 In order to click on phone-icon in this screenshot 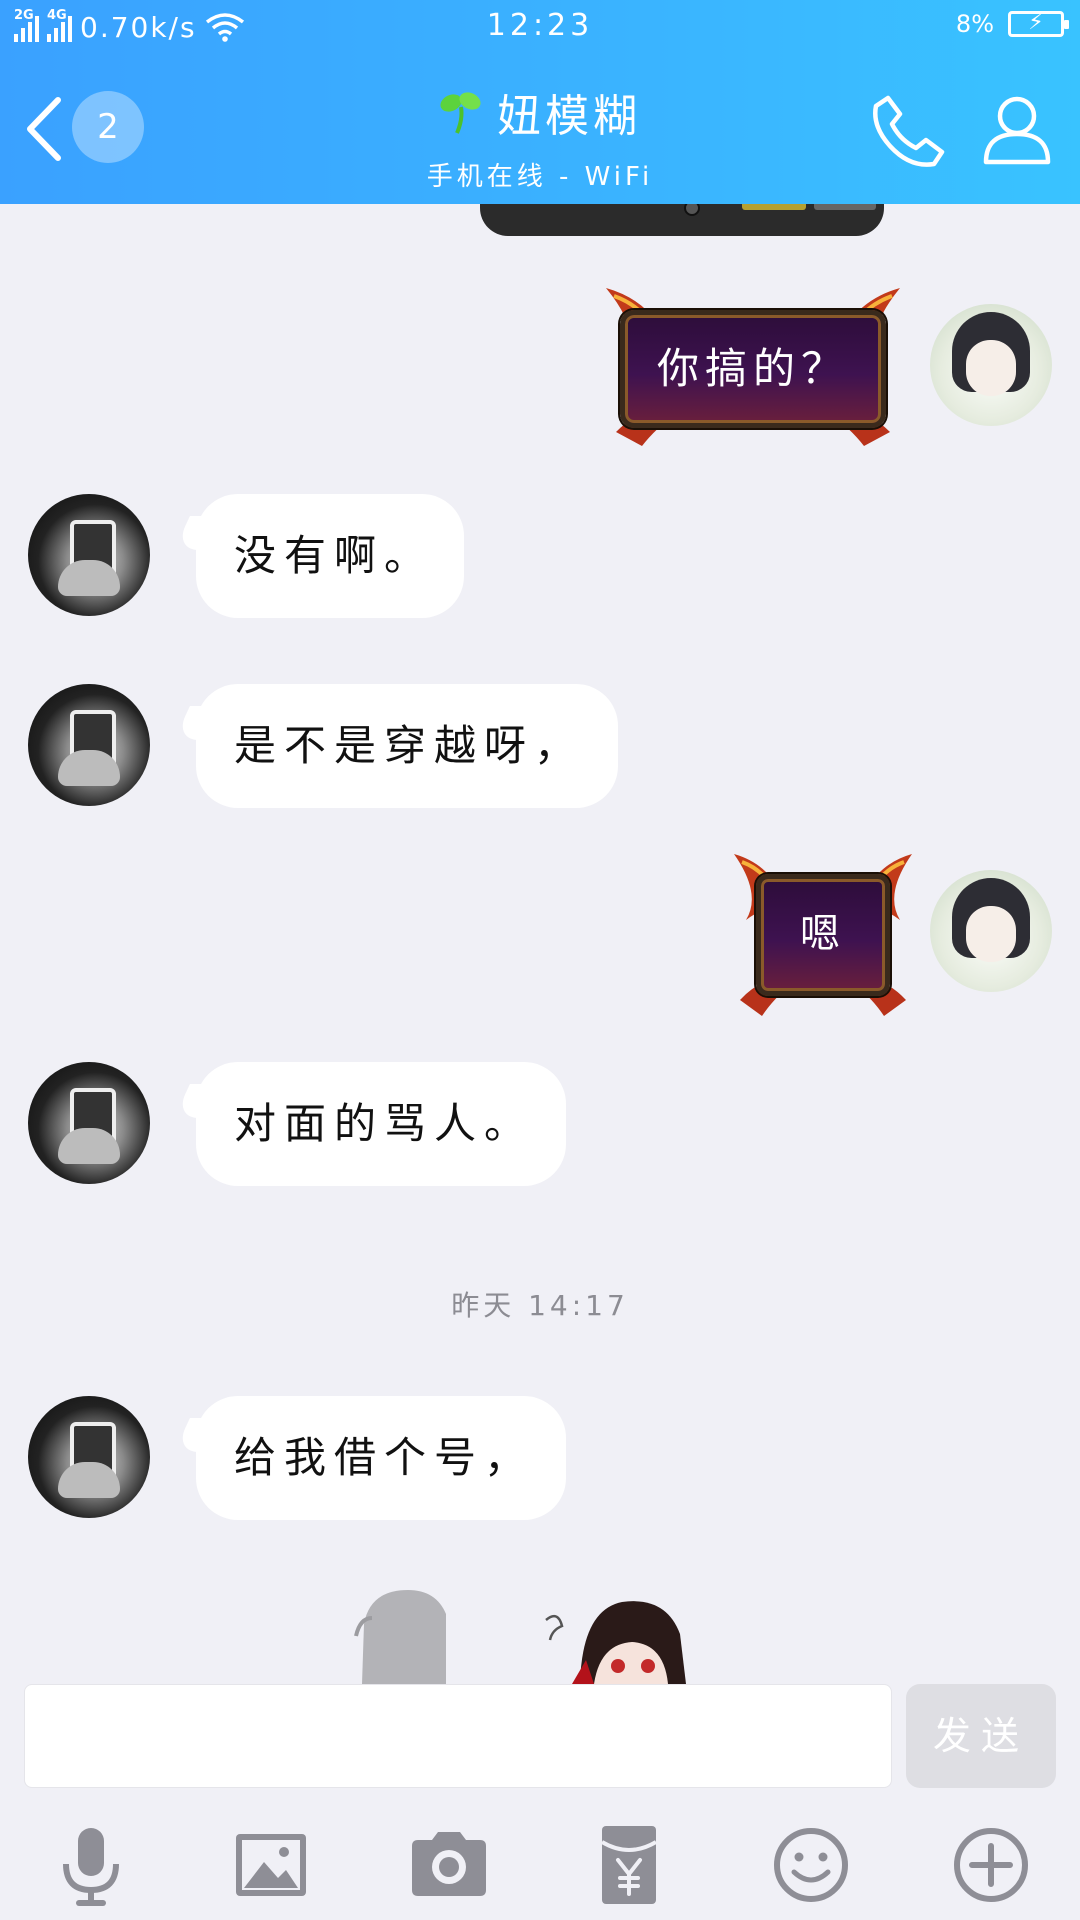, I will do `click(909, 131)`.